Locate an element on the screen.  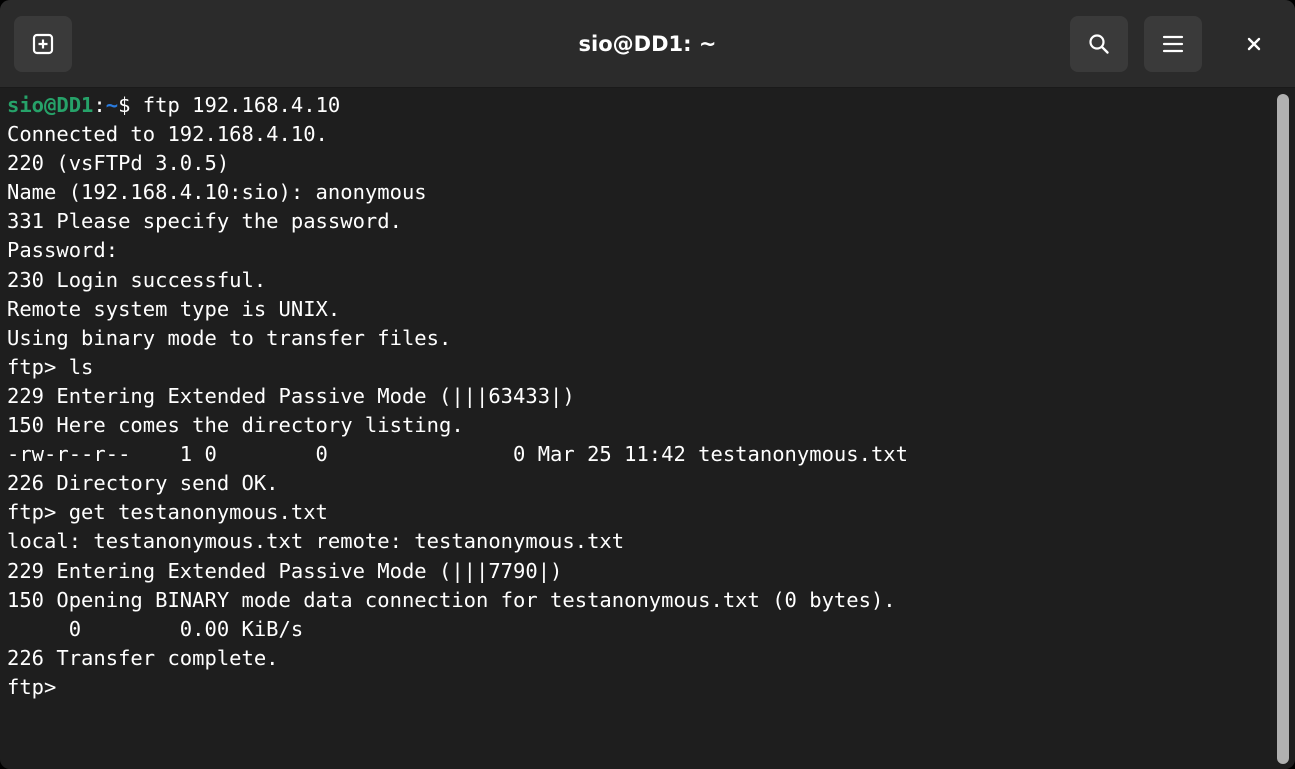
output-line: ftp> ls is located at coordinates (50, 366).